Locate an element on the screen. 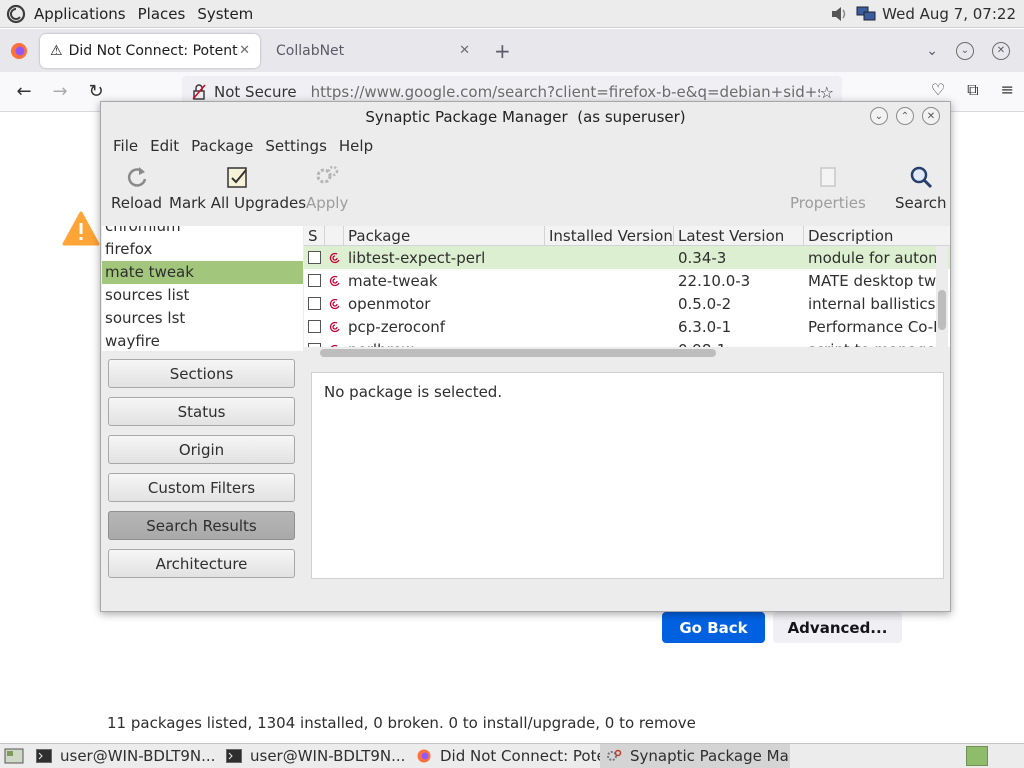 The image size is (1024, 768). system-menu: System is located at coordinates (225, 14).